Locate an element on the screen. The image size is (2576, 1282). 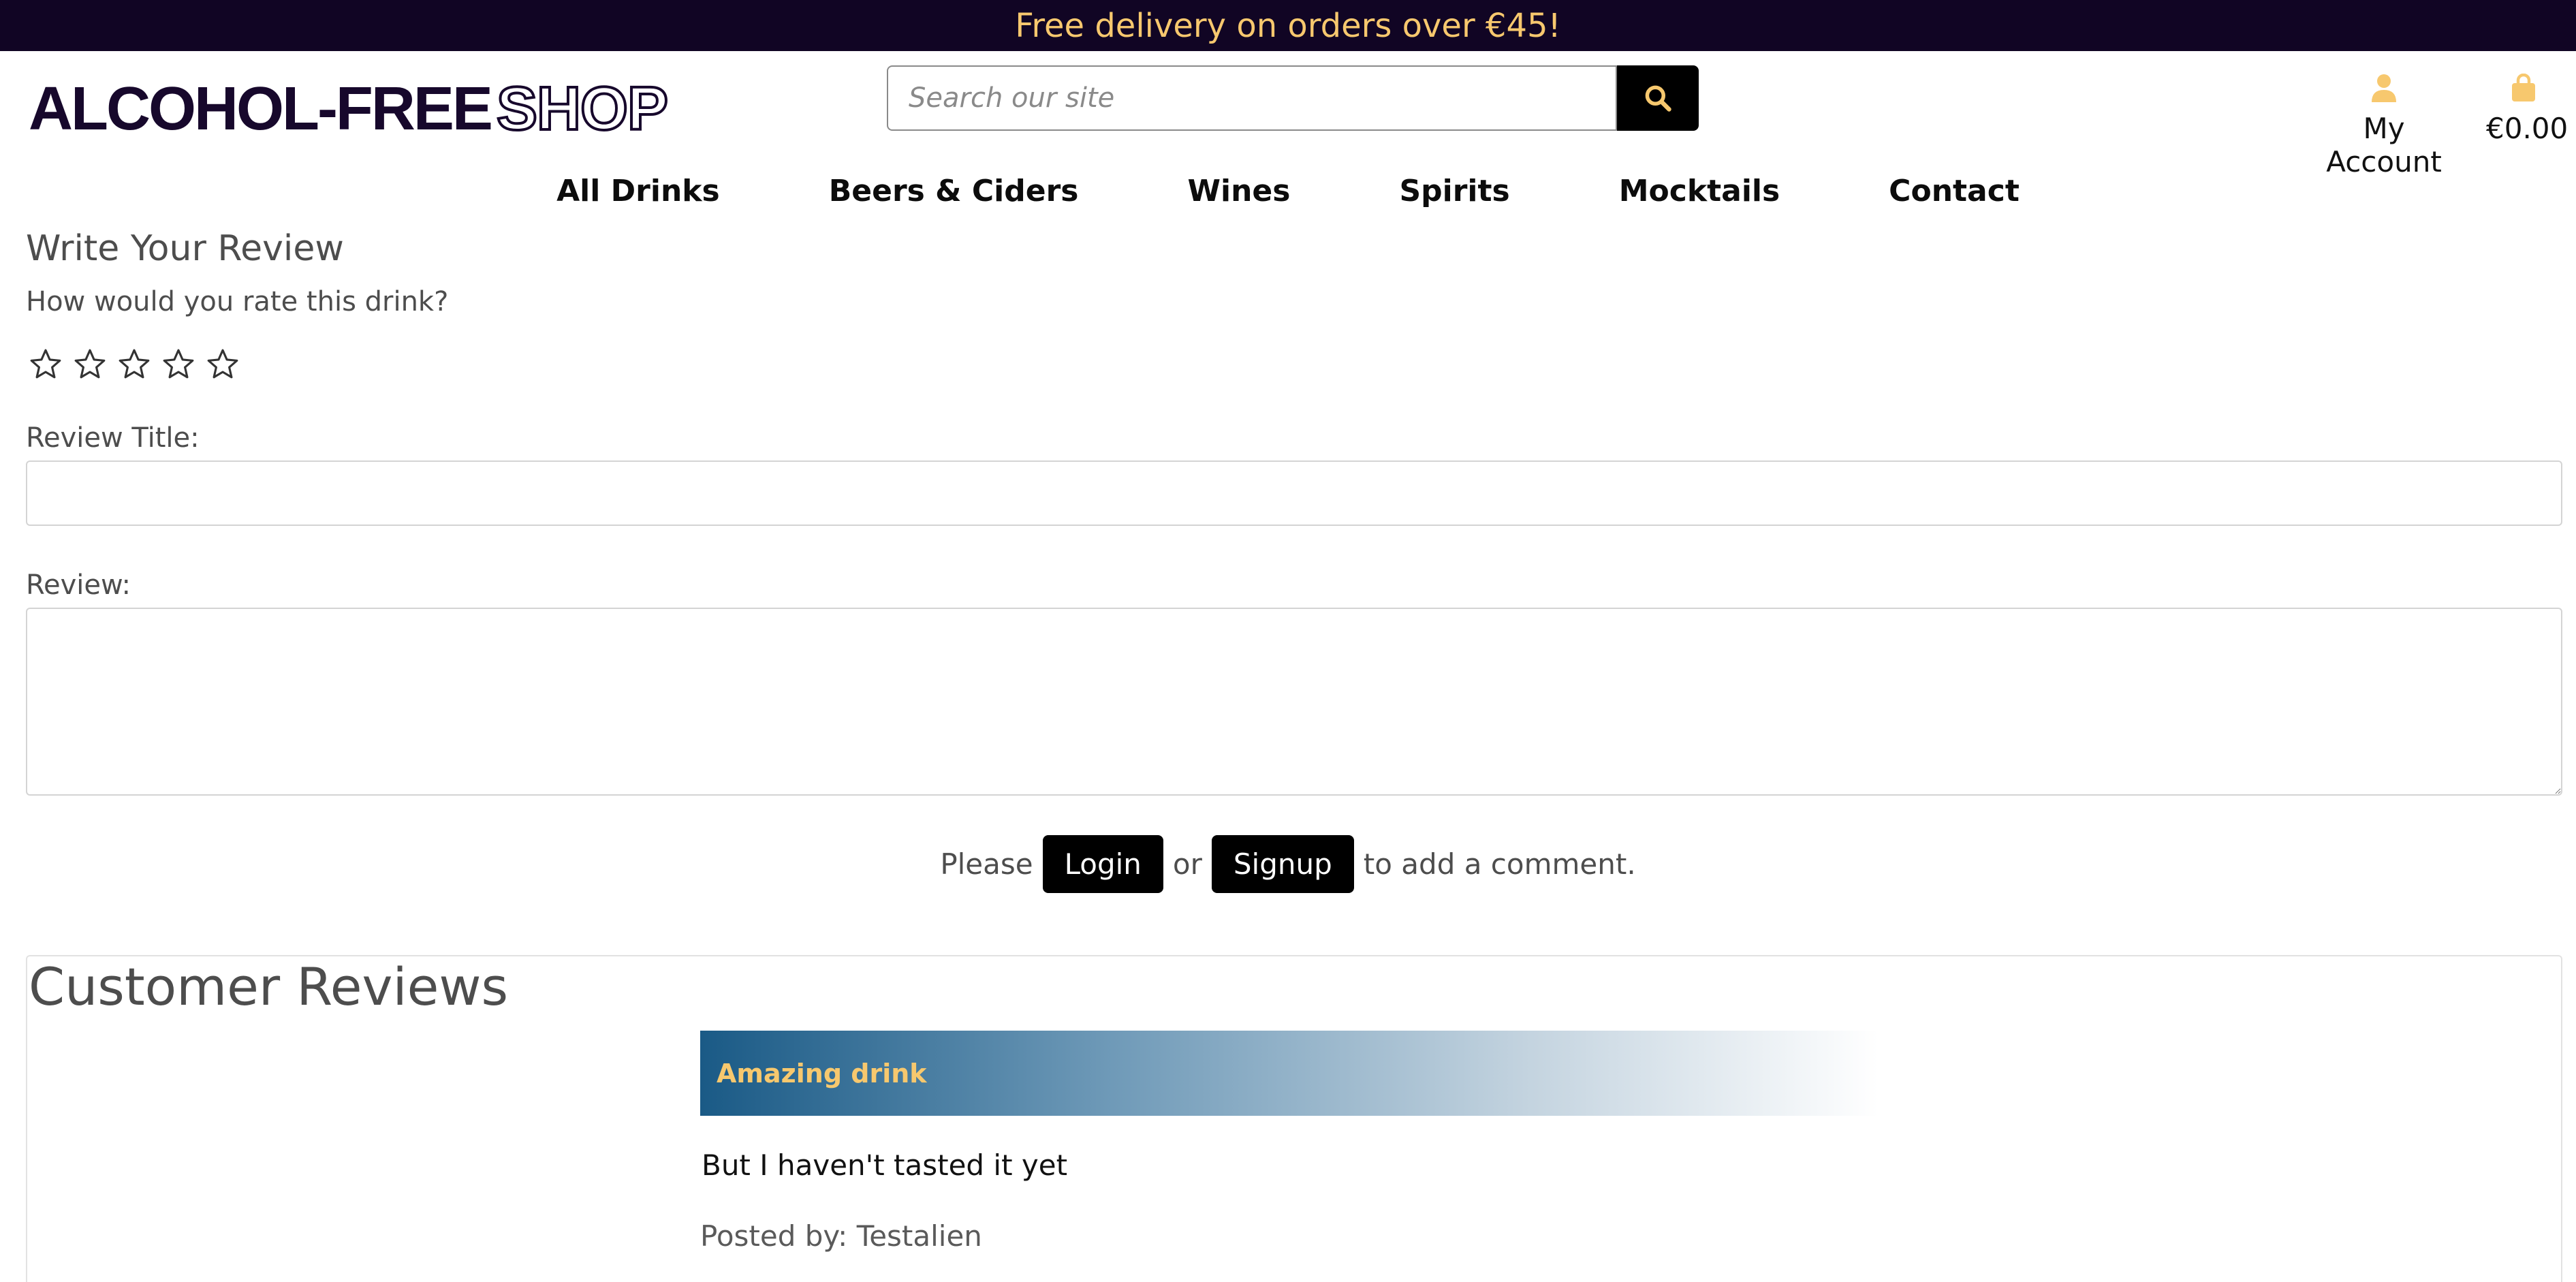
review-title-input is located at coordinates (1294, 493).